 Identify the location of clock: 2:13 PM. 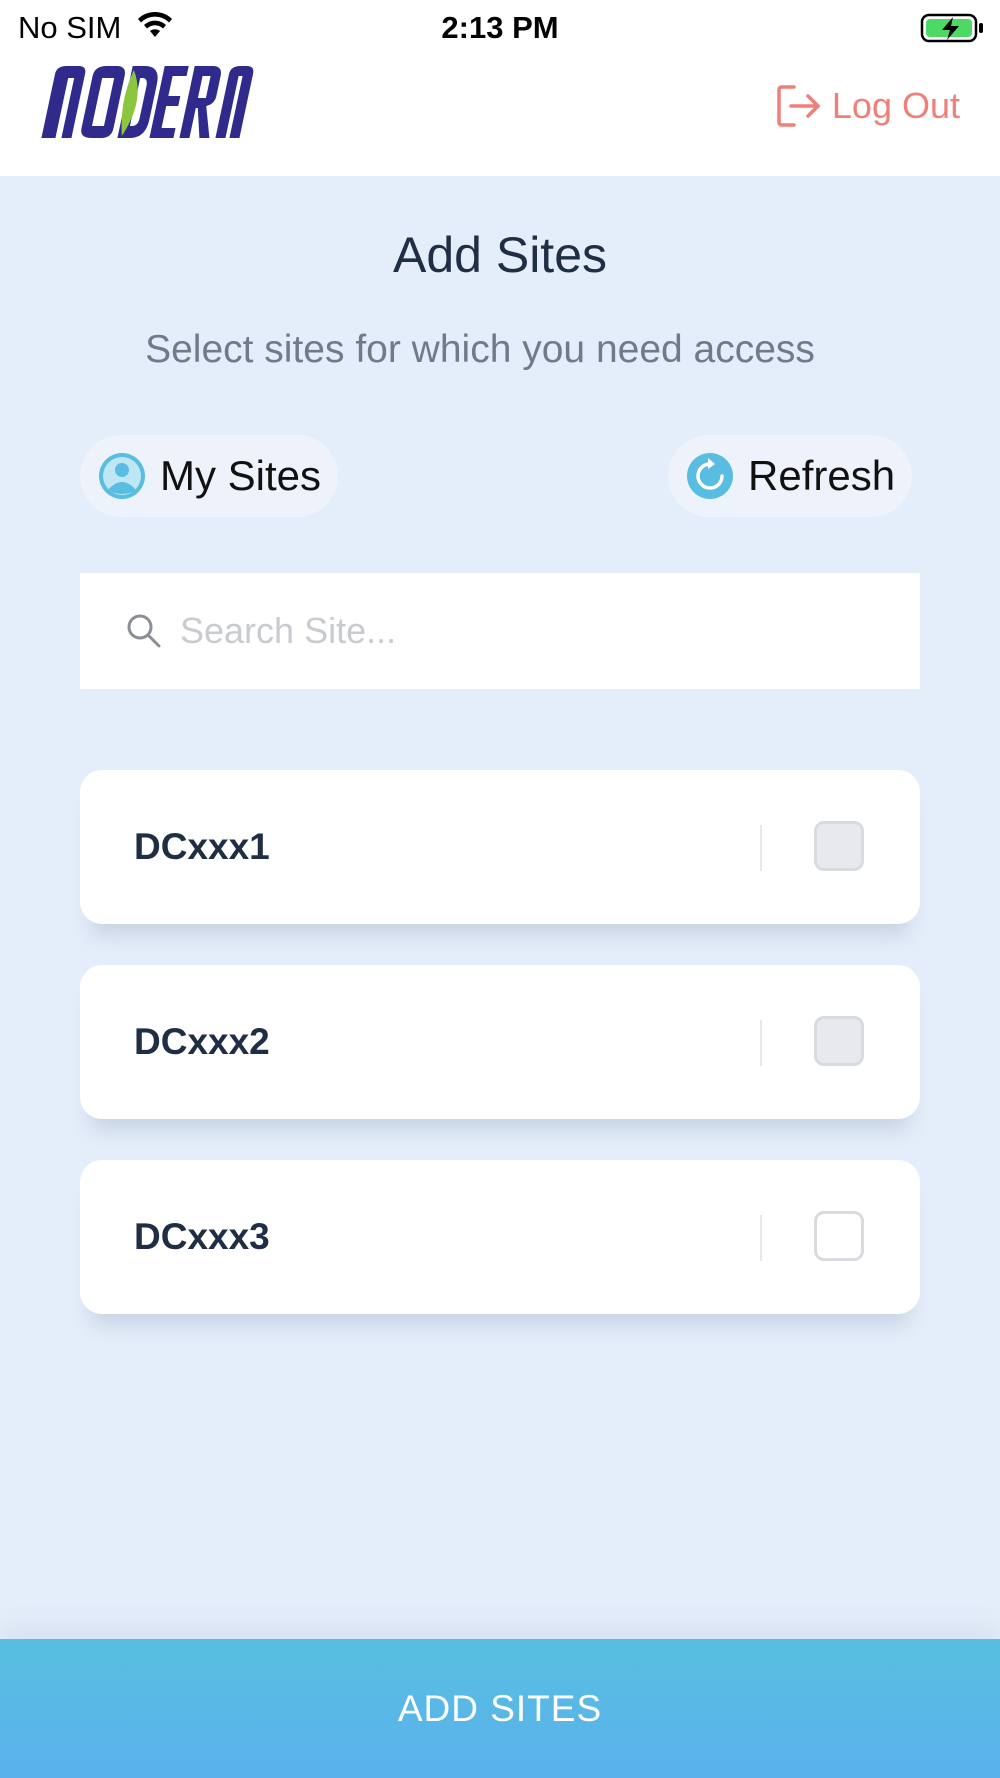
(500, 27).